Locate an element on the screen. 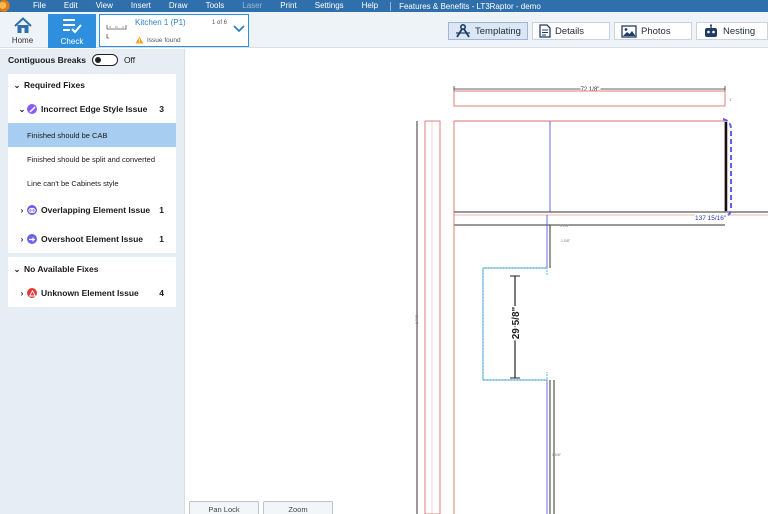  menu-view: View is located at coordinates (104, 6).